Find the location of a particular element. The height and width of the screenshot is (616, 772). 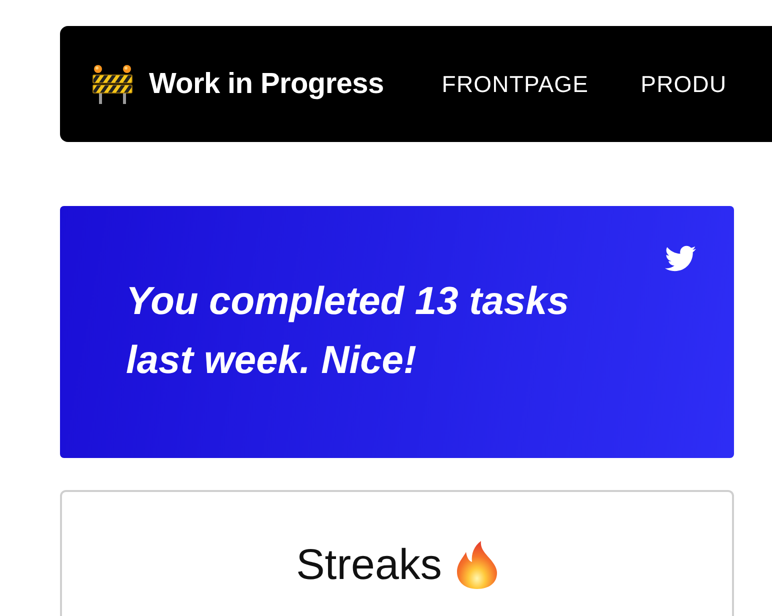

brand-title: Work in Progress is located at coordinates (266, 84).